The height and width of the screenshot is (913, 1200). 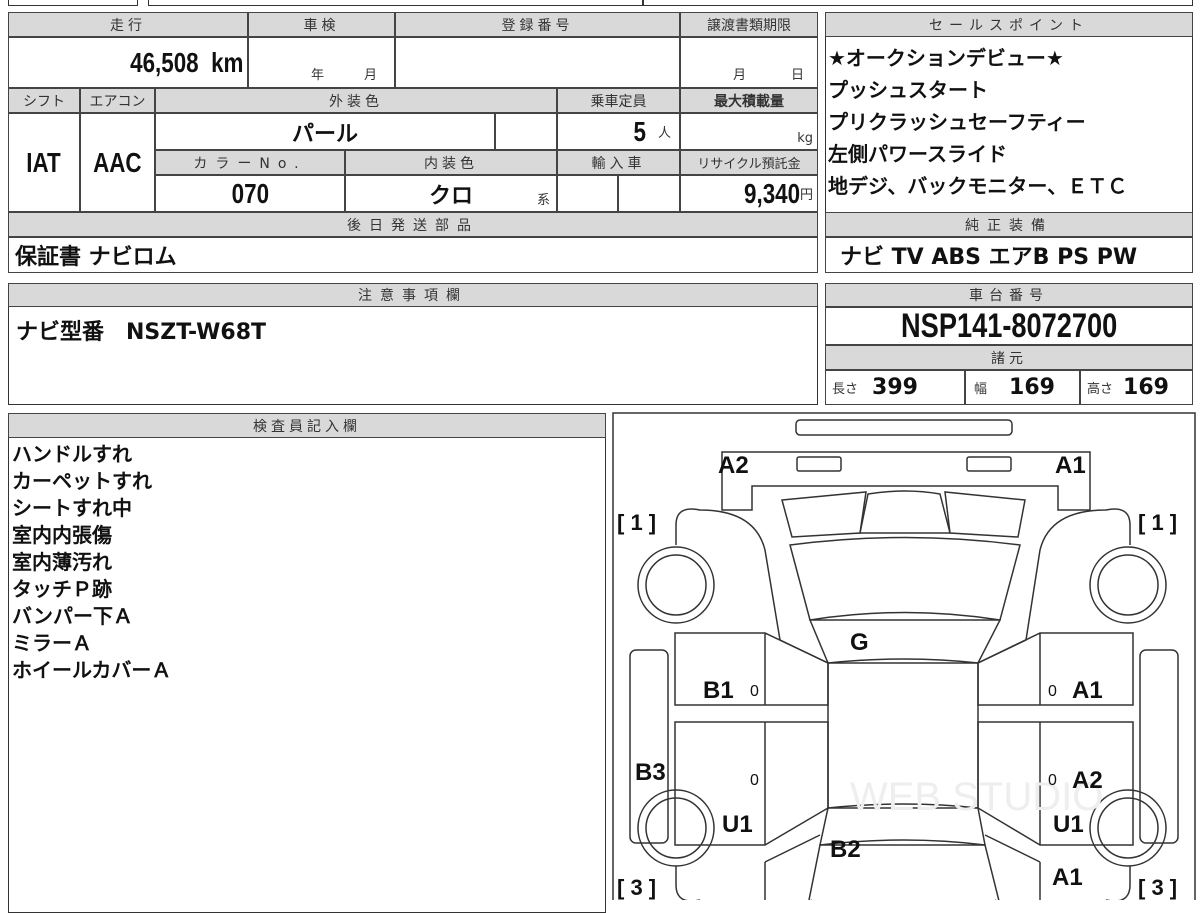 What do you see at coordinates (1159, 746) in the screenshot?
I see `right-rocker` at bounding box center [1159, 746].